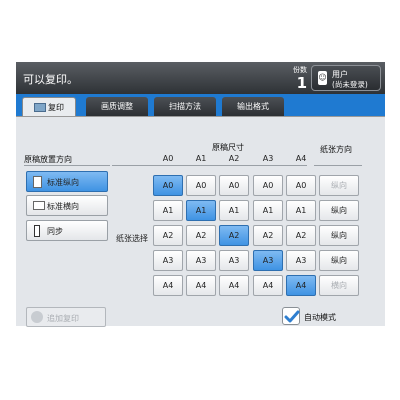 The image size is (400, 400). Describe the element at coordinates (301, 158) in the screenshot. I see `size-column-header: A4` at that location.